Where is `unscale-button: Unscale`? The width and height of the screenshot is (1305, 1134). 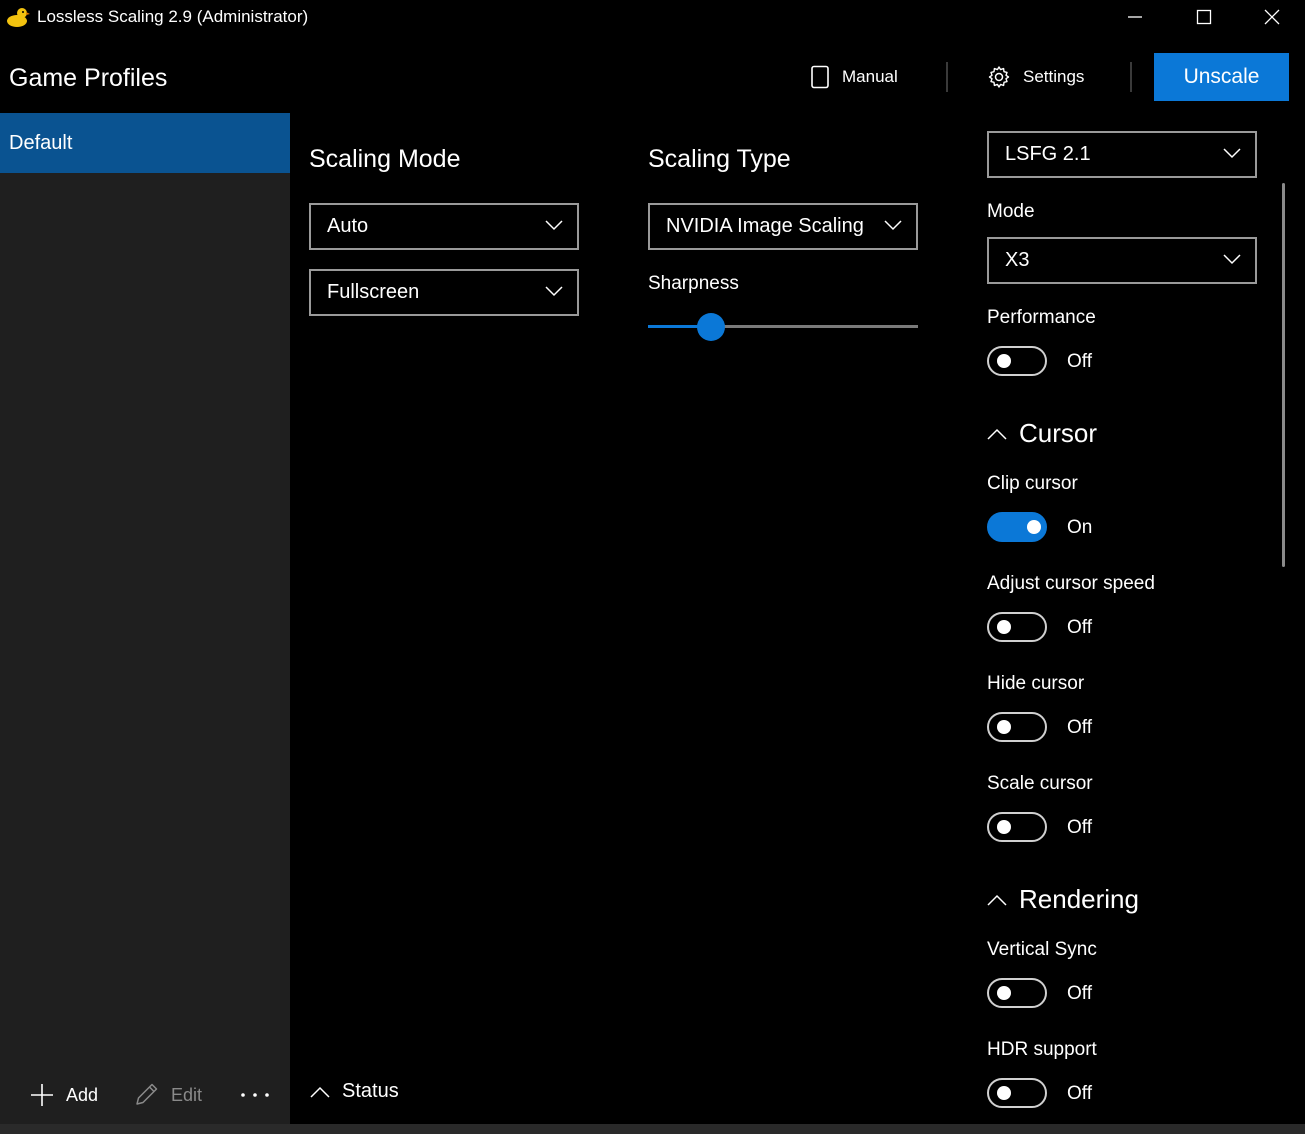
unscale-button: Unscale is located at coordinates (1221, 77).